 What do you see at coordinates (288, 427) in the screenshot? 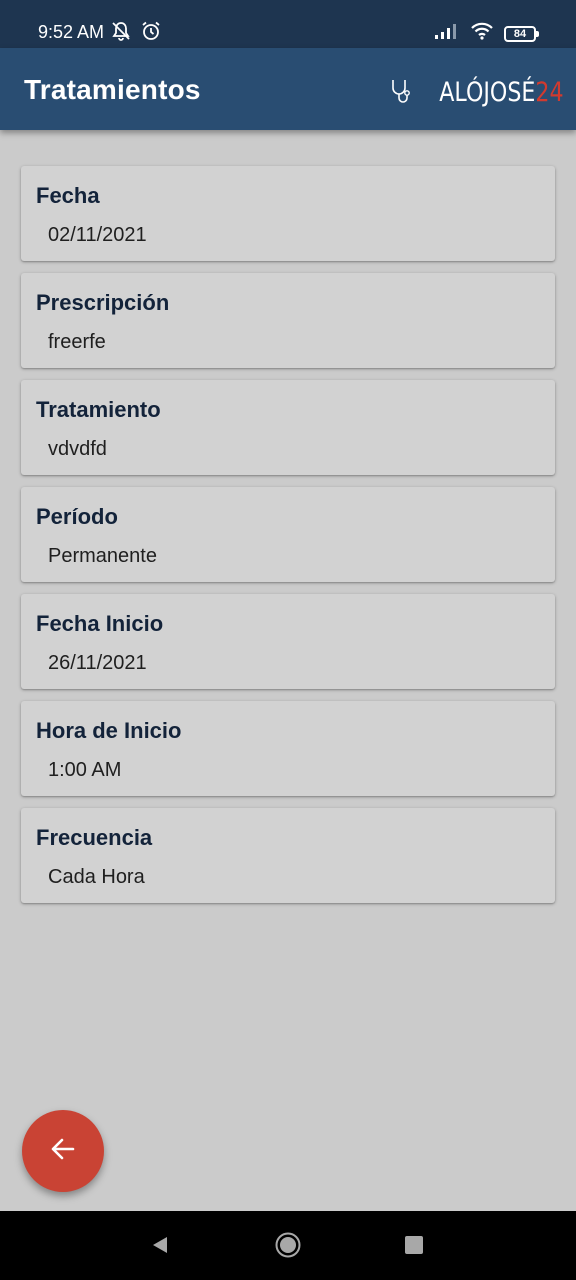
I see `detail-card-tratamiento: Tratamiento vdvdfd` at bounding box center [288, 427].